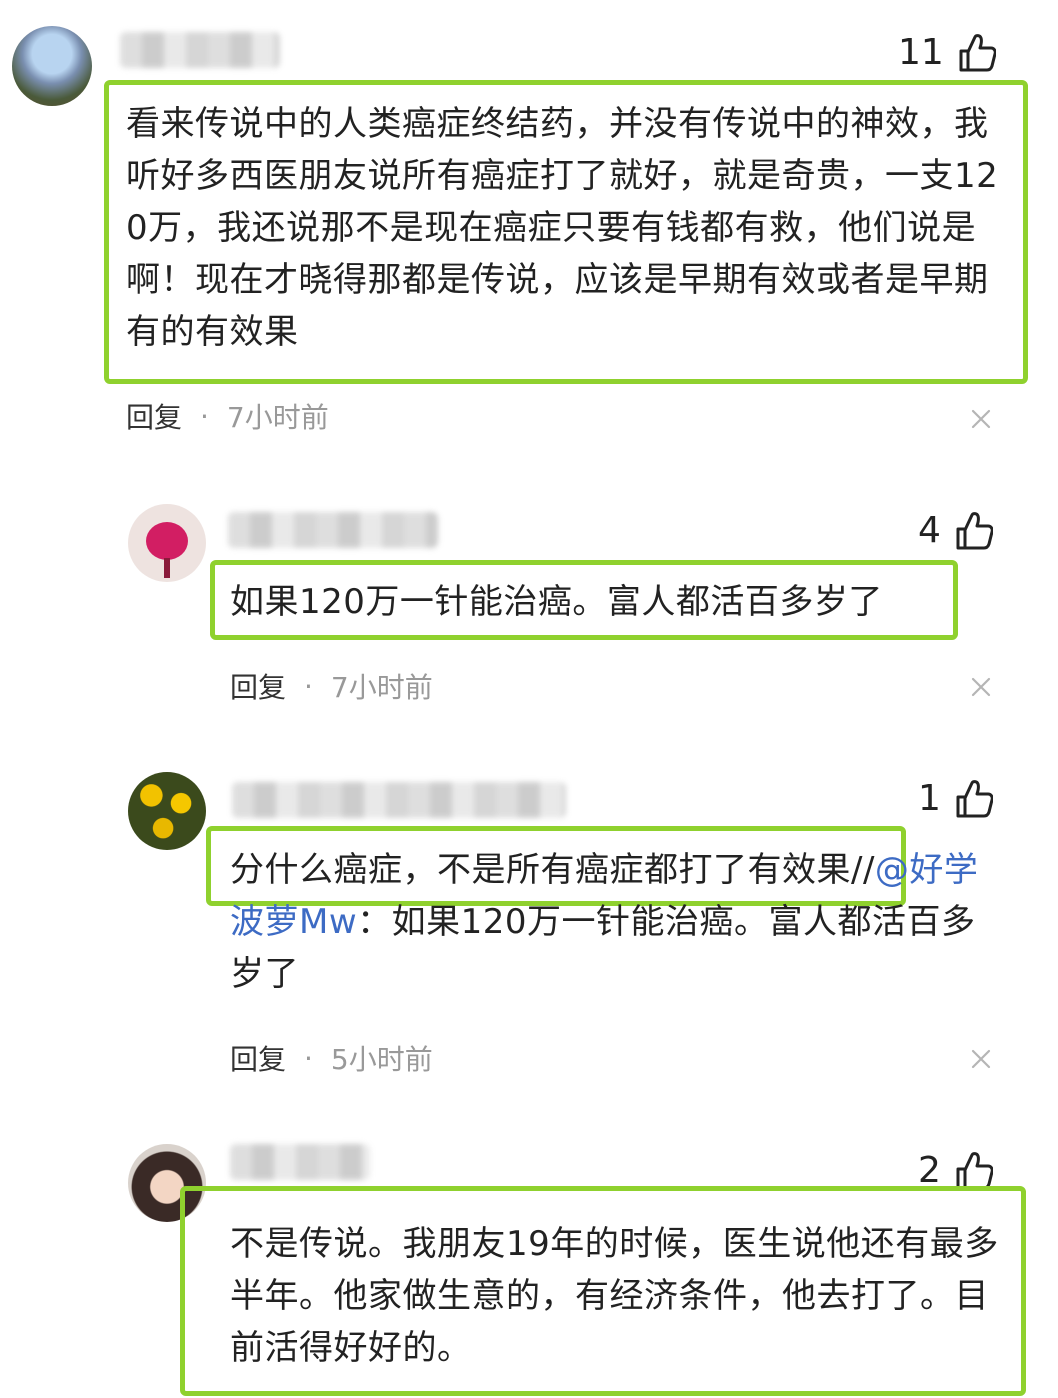 The width and height of the screenshot is (1058, 1398). I want to click on comment-meta: 回复 · 5小时前, so click(331, 1058).